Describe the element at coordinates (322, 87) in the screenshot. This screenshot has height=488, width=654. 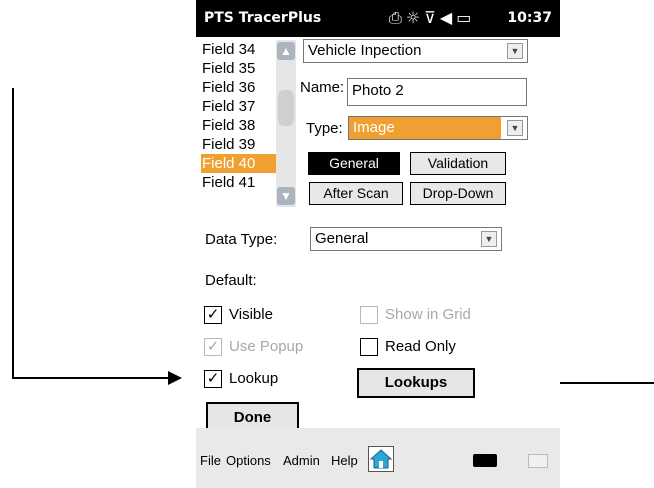
I see `name-label: Name:` at that location.